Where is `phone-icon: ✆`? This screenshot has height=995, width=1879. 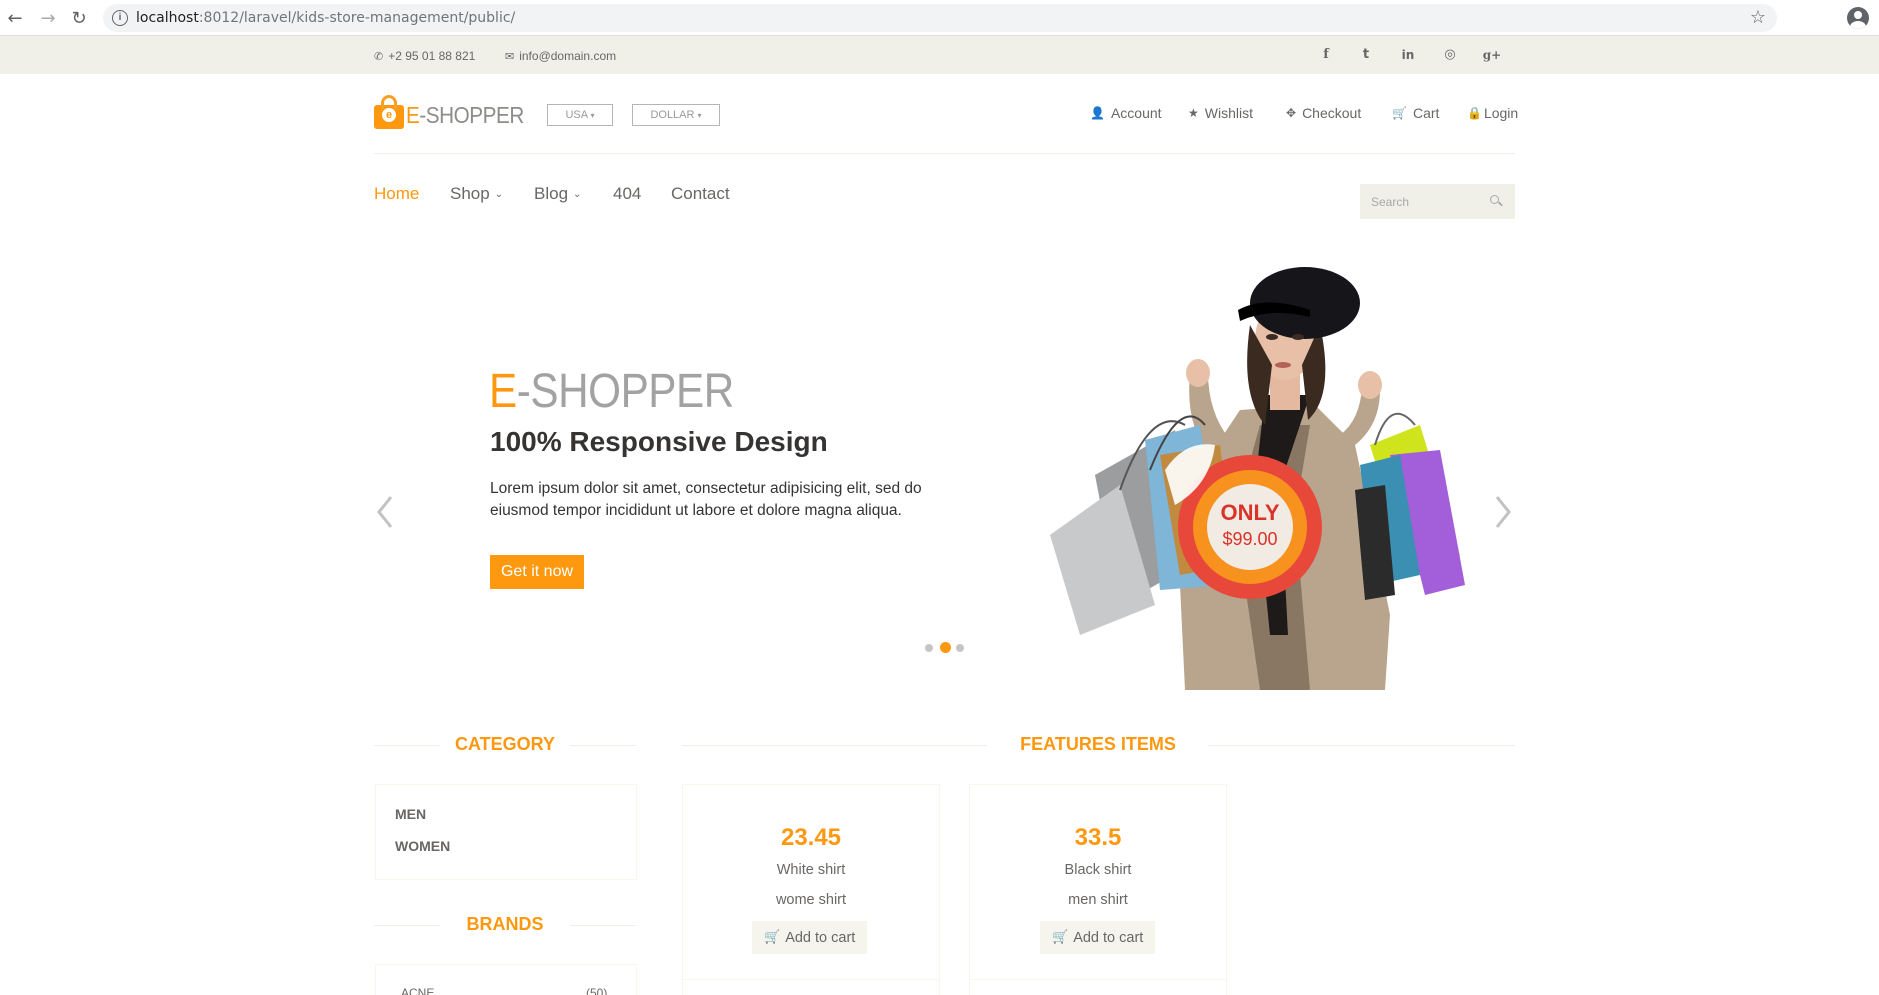 phone-icon: ✆ is located at coordinates (379, 56).